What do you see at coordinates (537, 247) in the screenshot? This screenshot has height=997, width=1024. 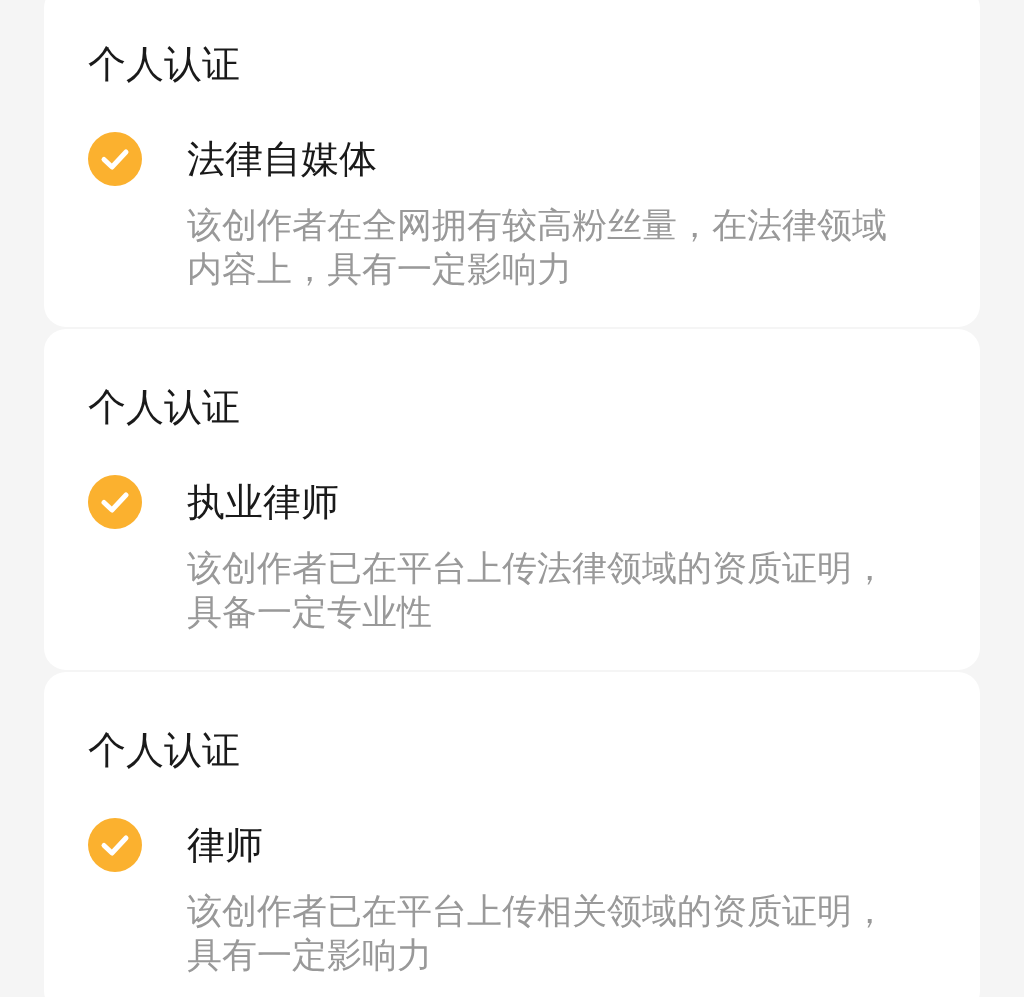 I see `badge-description: 该创作者在全网拥有较高粉丝量，在法律领域内容上，具有一定影响力` at bounding box center [537, 247].